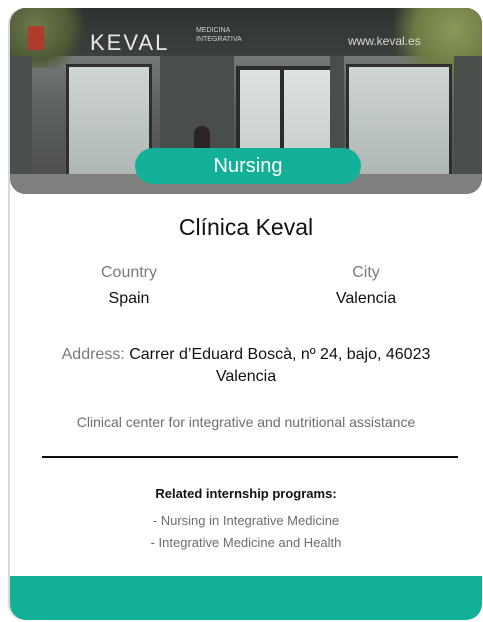 The width and height of the screenshot is (483, 622). What do you see at coordinates (246, 493) in the screenshot?
I see `related-programs-title: Related internship programs:` at bounding box center [246, 493].